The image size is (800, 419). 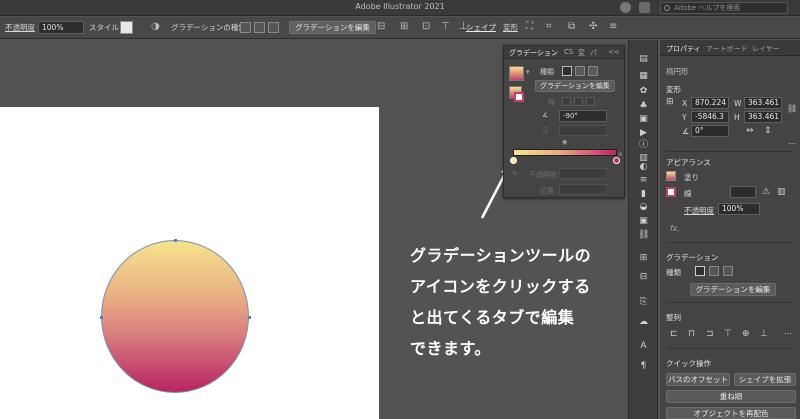 What do you see at coordinates (763, 103) in the screenshot?
I see `w-input: 363.461` at bounding box center [763, 103].